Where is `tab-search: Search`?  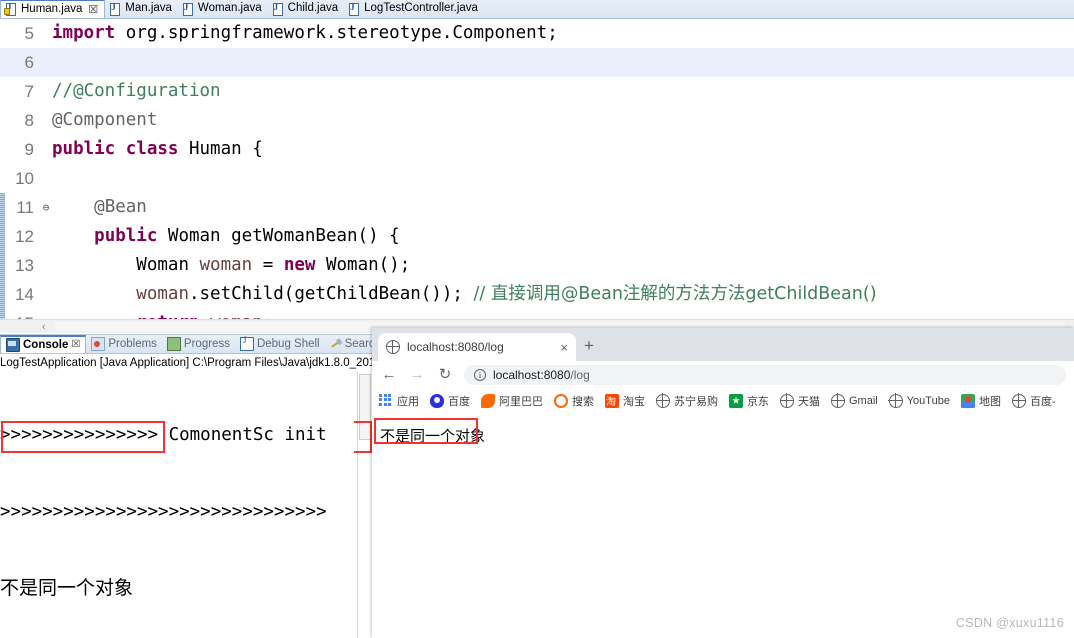
tab-search: Search is located at coordinates (348, 344).